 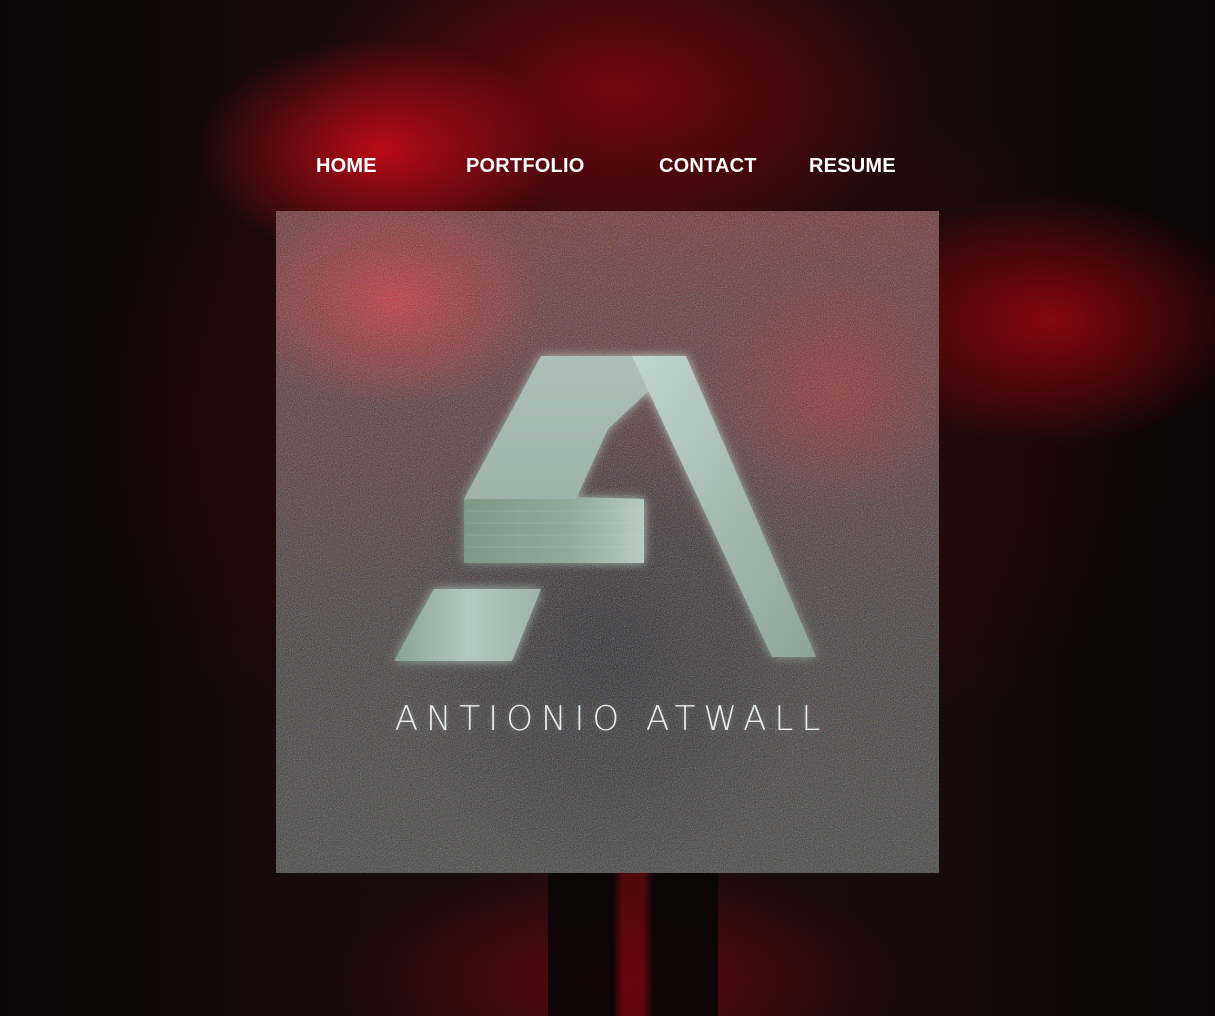 I want to click on nav-resume-link: RESUME, so click(x=852, y=166).